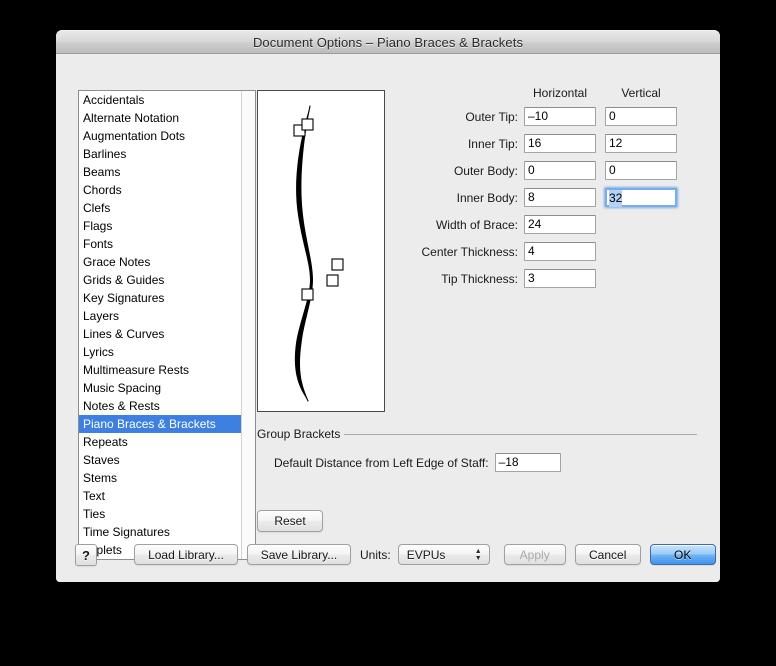  Describe the element at coordinates (160, 388) in the screenshot. I see `sidebar-item-music-spacing: Music Spacing` at that location.